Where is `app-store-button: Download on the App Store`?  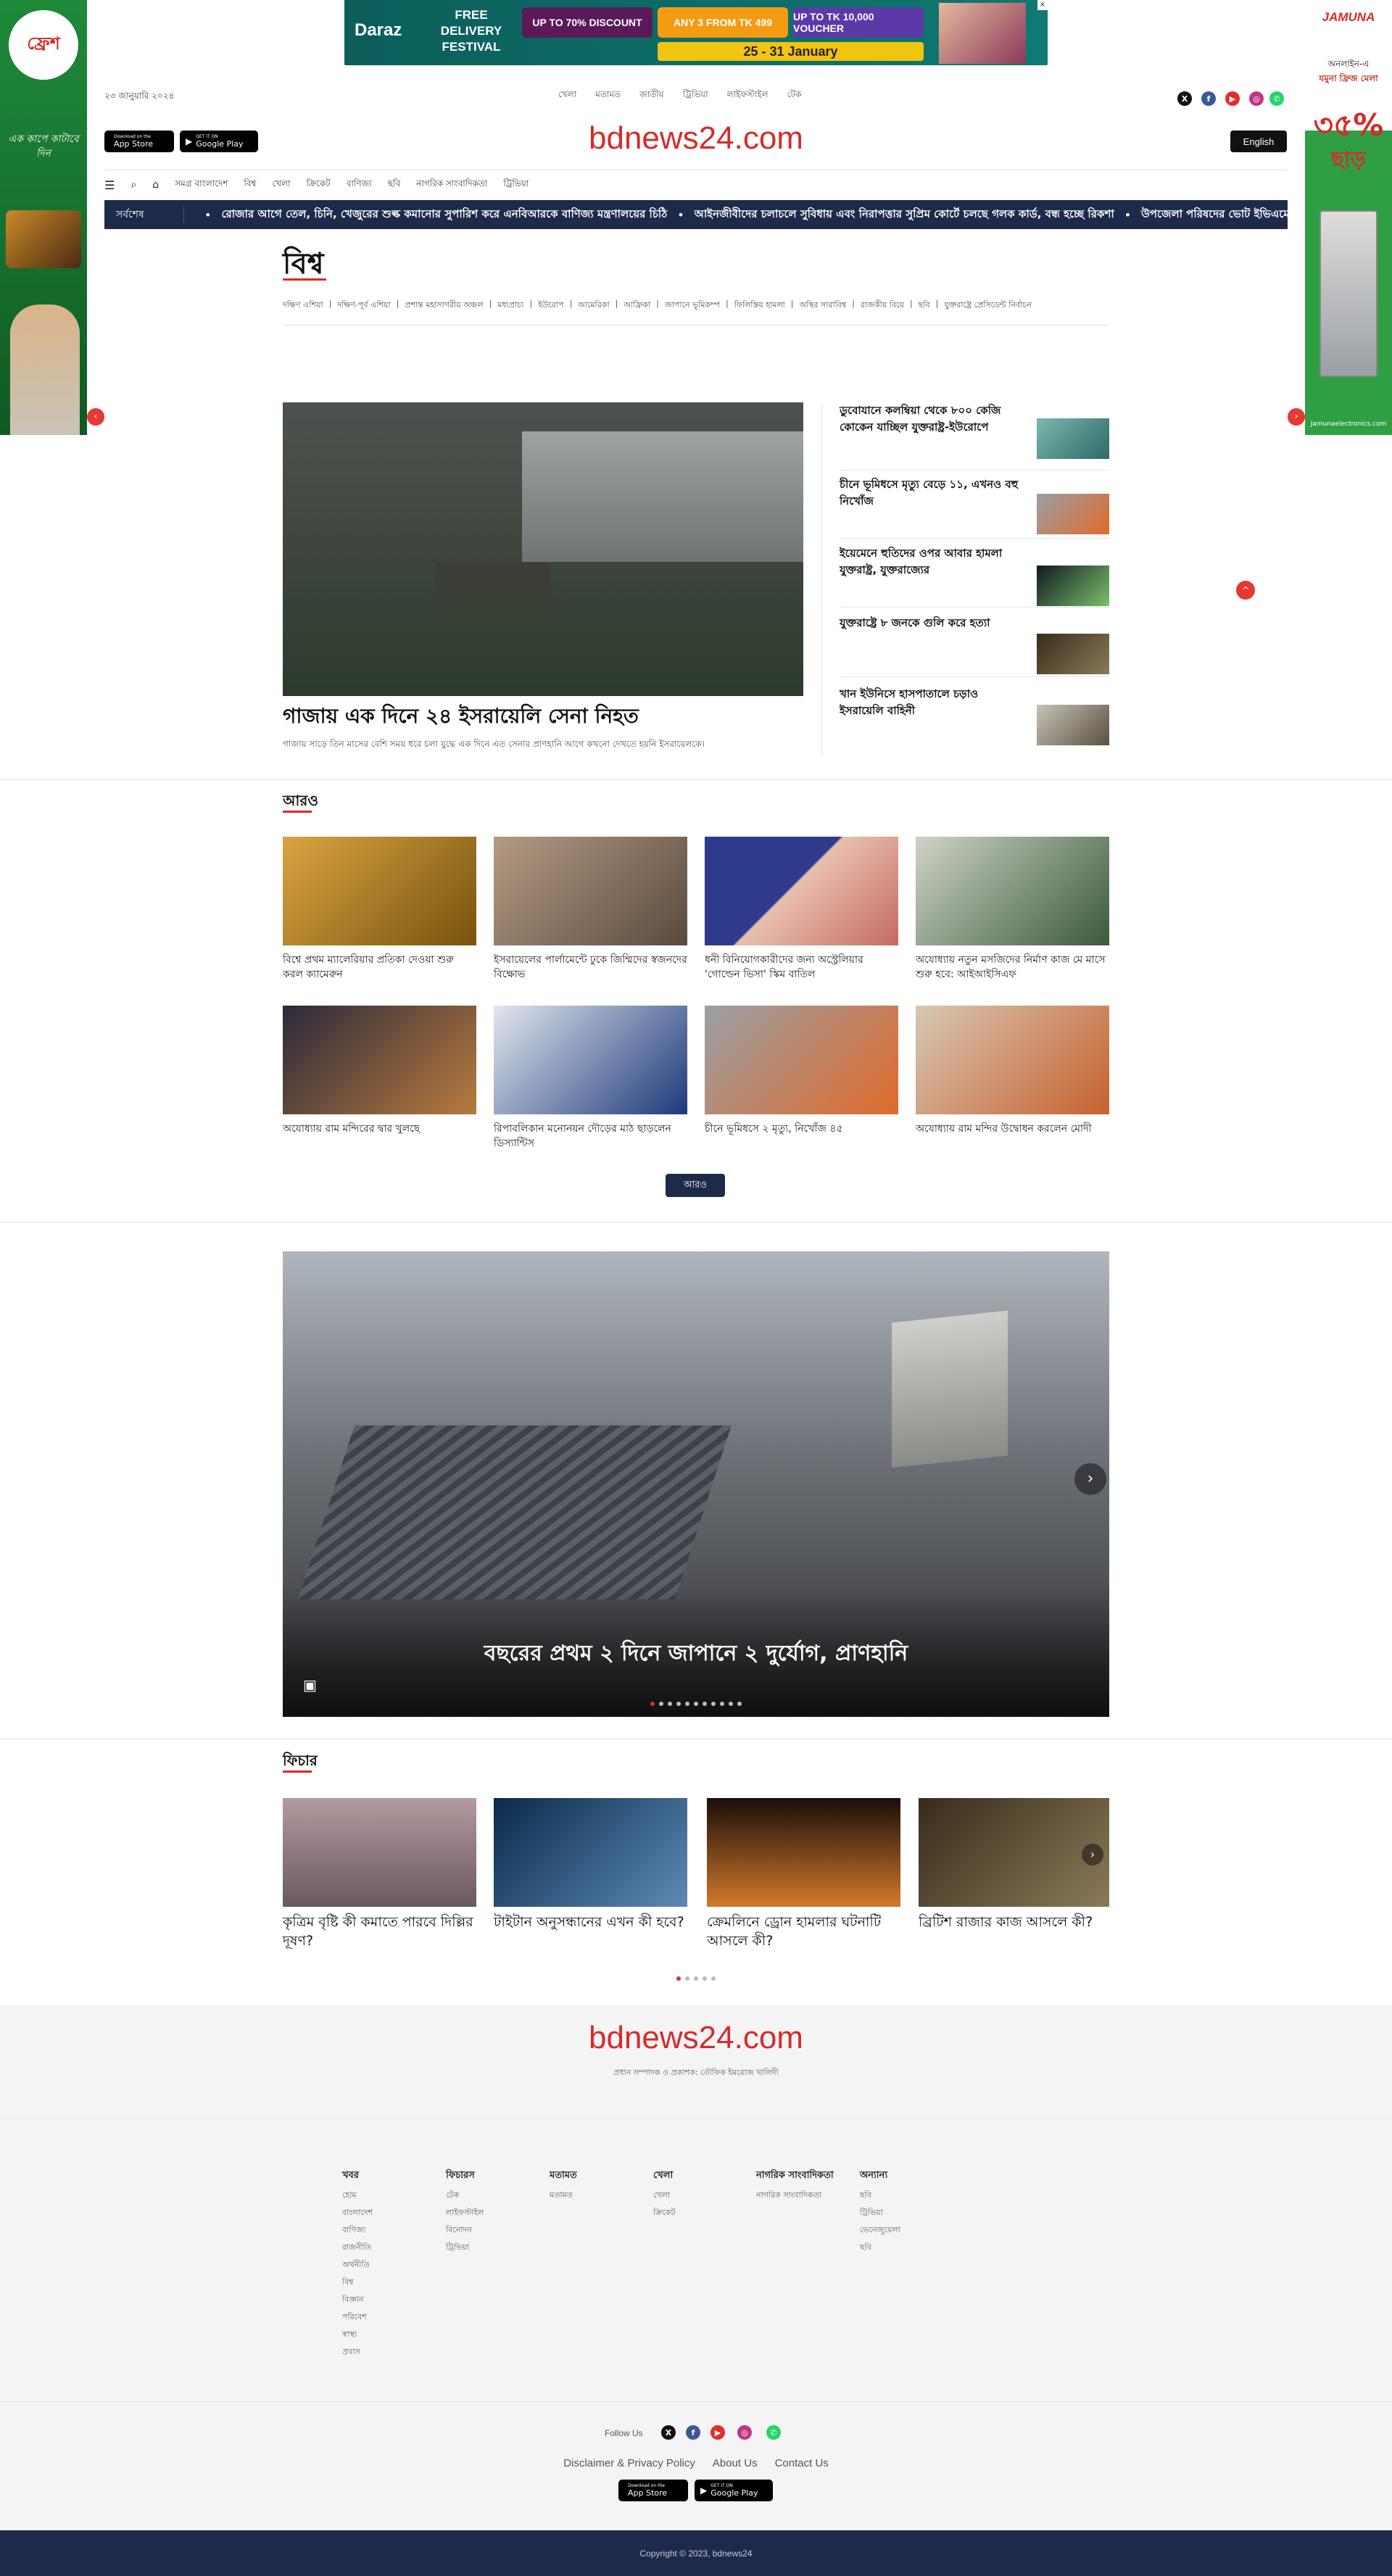
app-store-button: Download on the App Store is located at coordinates (653, 2491).